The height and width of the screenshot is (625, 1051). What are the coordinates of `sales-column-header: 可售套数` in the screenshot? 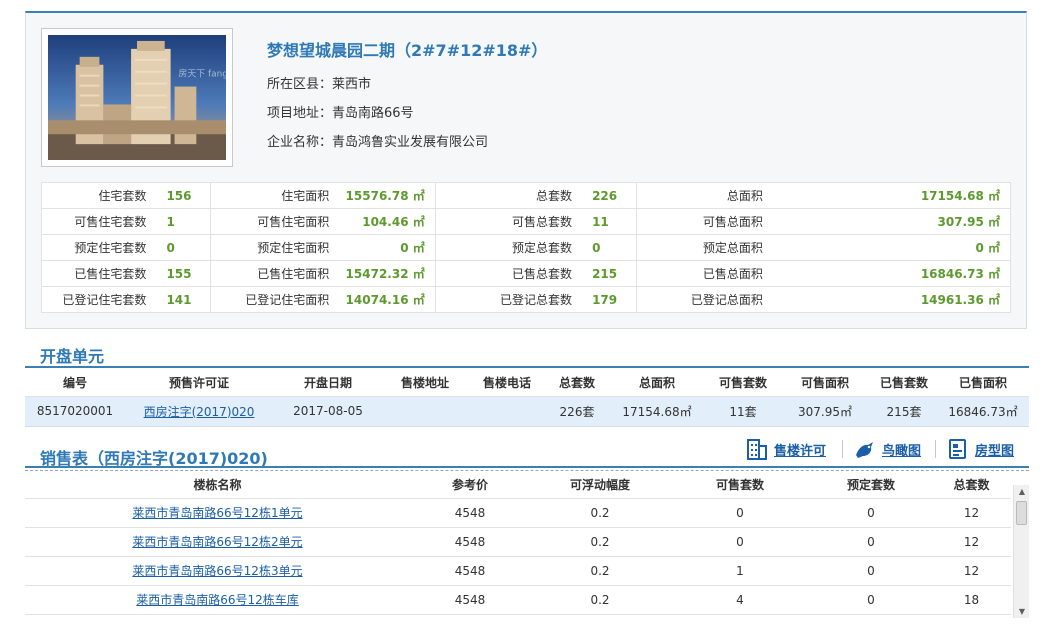 It's located at (740, 485).